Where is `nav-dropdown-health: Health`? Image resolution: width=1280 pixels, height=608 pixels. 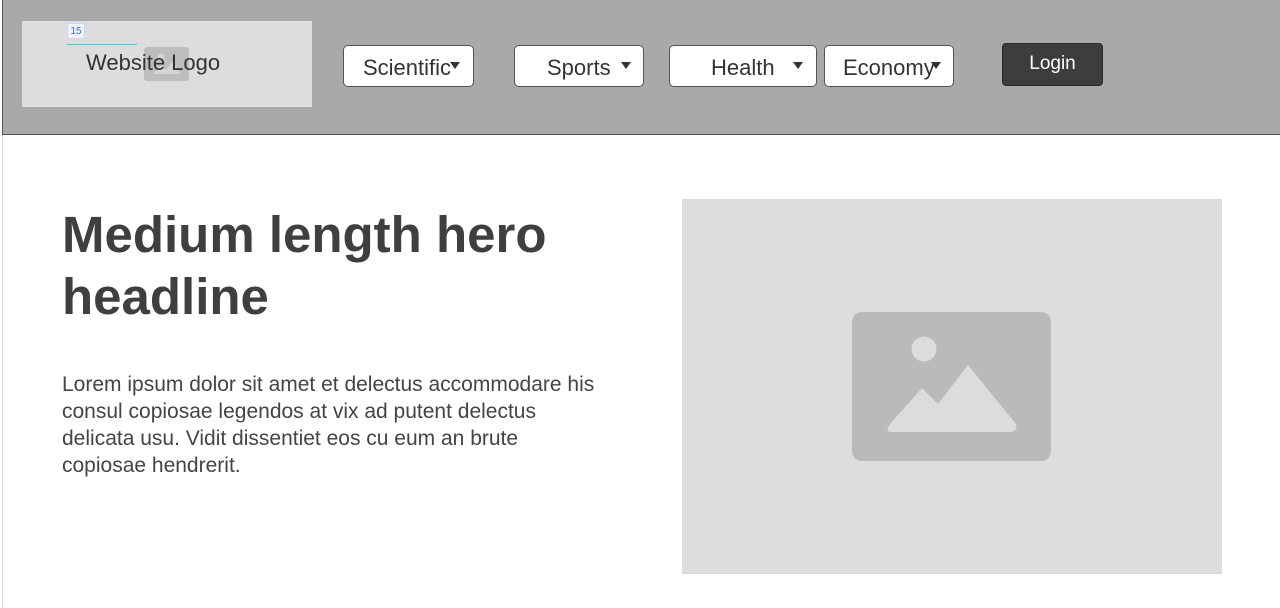
nav-dropdown-health: Health is located at coordinates (743, 66).